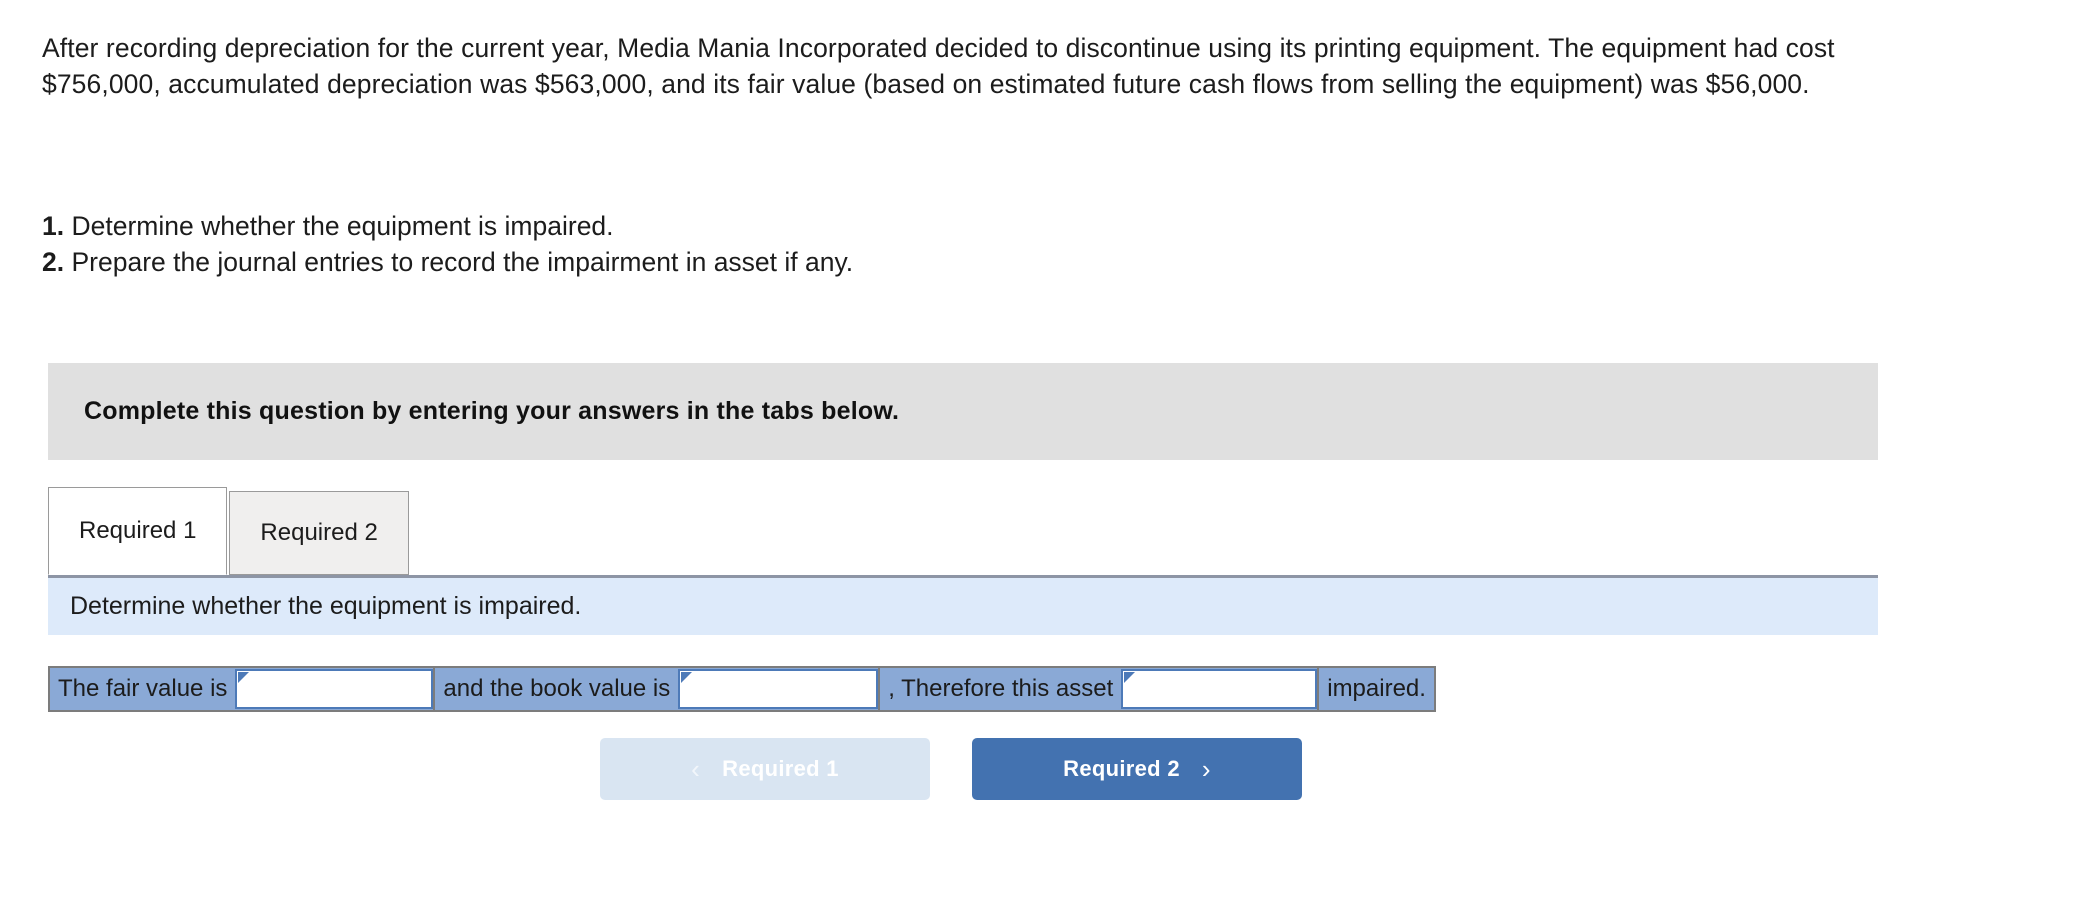 This screenshot has width=2096, height=900. Describe the element at coordinates (53, 226) in the screenshot. I see `requirement-number: 1.` at that location.